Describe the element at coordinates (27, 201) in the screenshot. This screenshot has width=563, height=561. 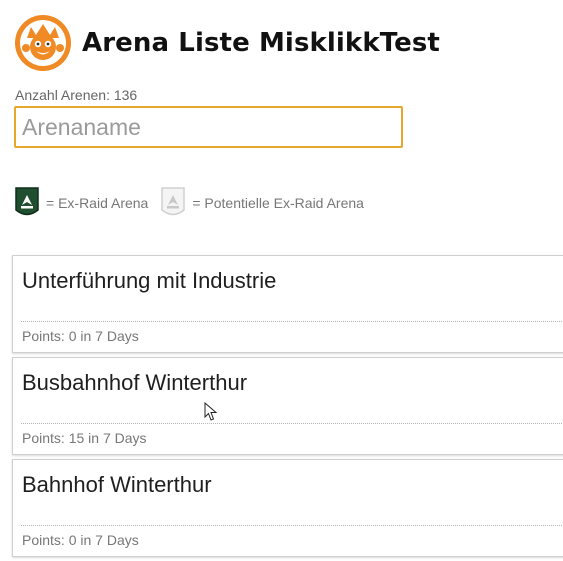
I see `ex-raid-badge-icon` at that location.